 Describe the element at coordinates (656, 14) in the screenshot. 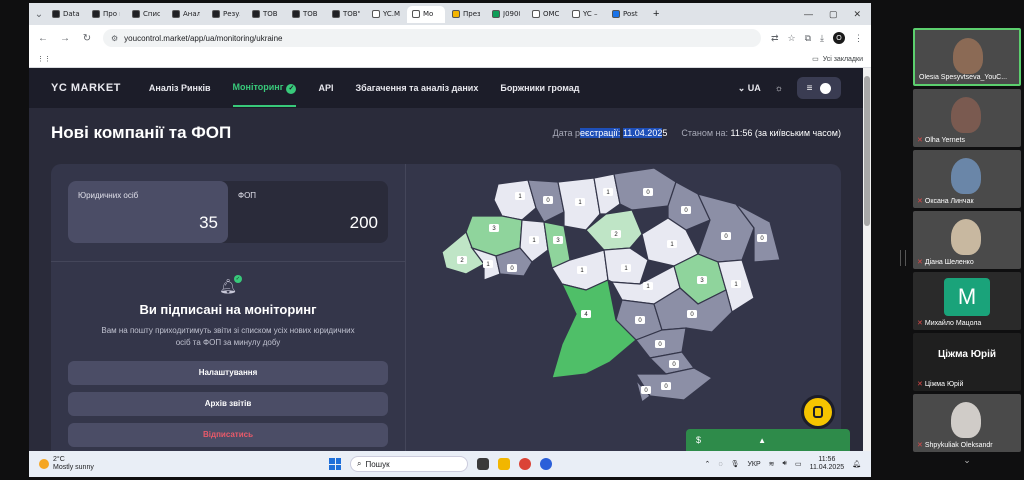

I see `new-tab-button: +` at that location.